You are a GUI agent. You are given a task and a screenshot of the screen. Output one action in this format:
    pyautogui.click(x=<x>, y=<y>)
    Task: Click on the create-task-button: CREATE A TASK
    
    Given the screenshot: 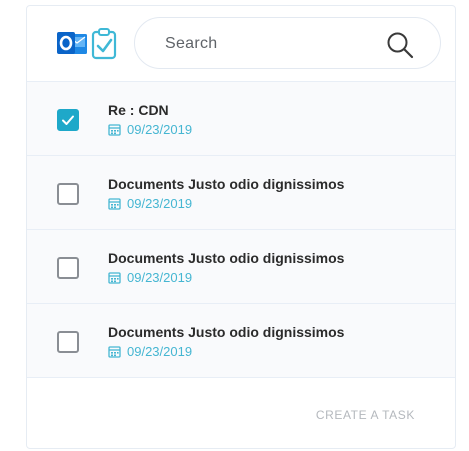 What is the action you would take?
    pyautogui.click(x=365, y=415)
    